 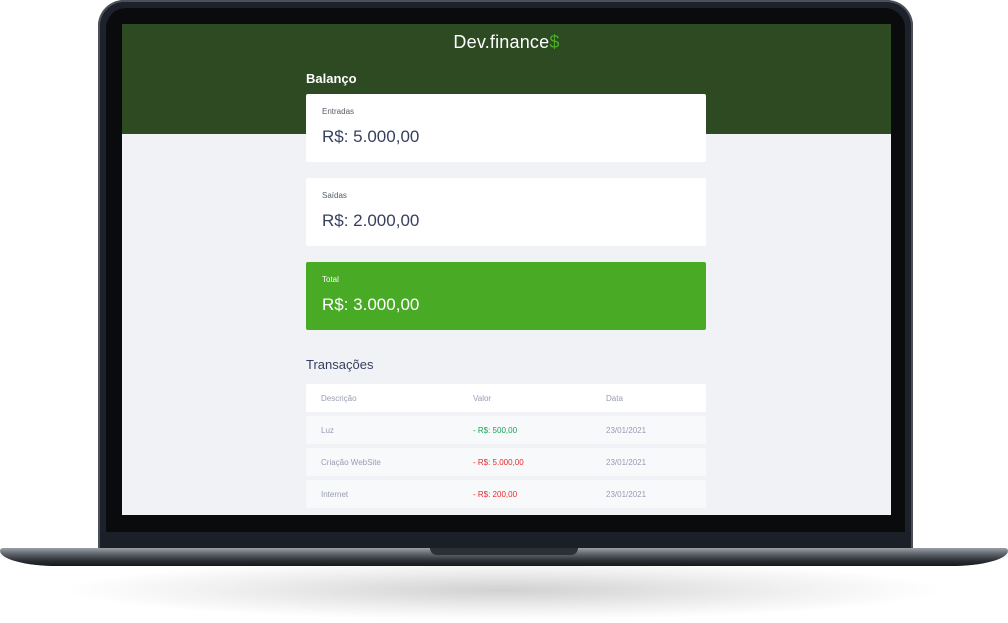 What do you see at coordinates (330, 279) in the screenshot?
I see `total-label: Total` at bounding box center [330, 279].